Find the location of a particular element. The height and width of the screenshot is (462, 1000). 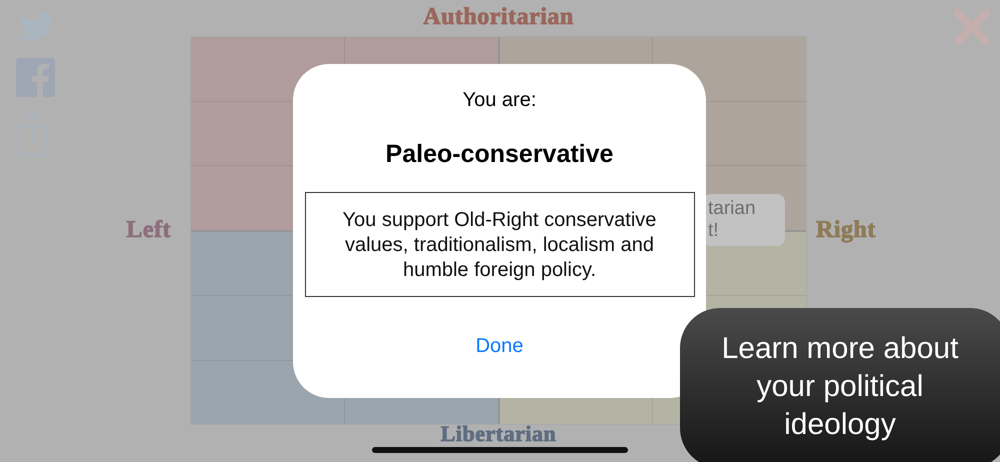

tip-bubble: Learn more about your political ideology is located at coordinates (840, 385).